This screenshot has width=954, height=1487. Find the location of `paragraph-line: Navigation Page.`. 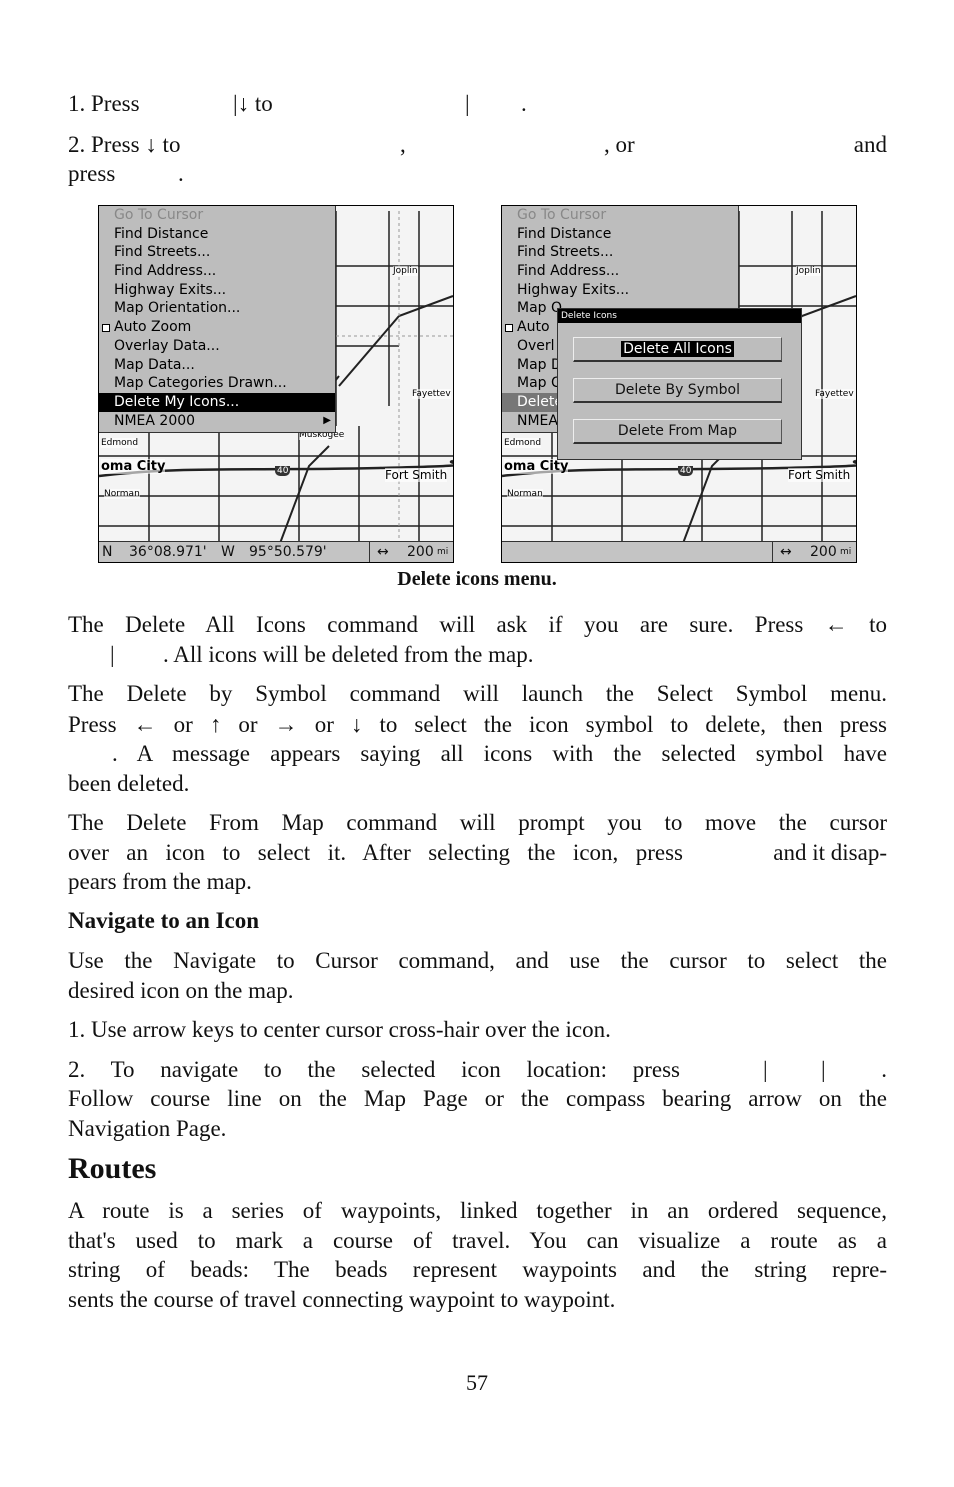

paragraph-line: Navigation Page. is located at coordinates (147, 1128).